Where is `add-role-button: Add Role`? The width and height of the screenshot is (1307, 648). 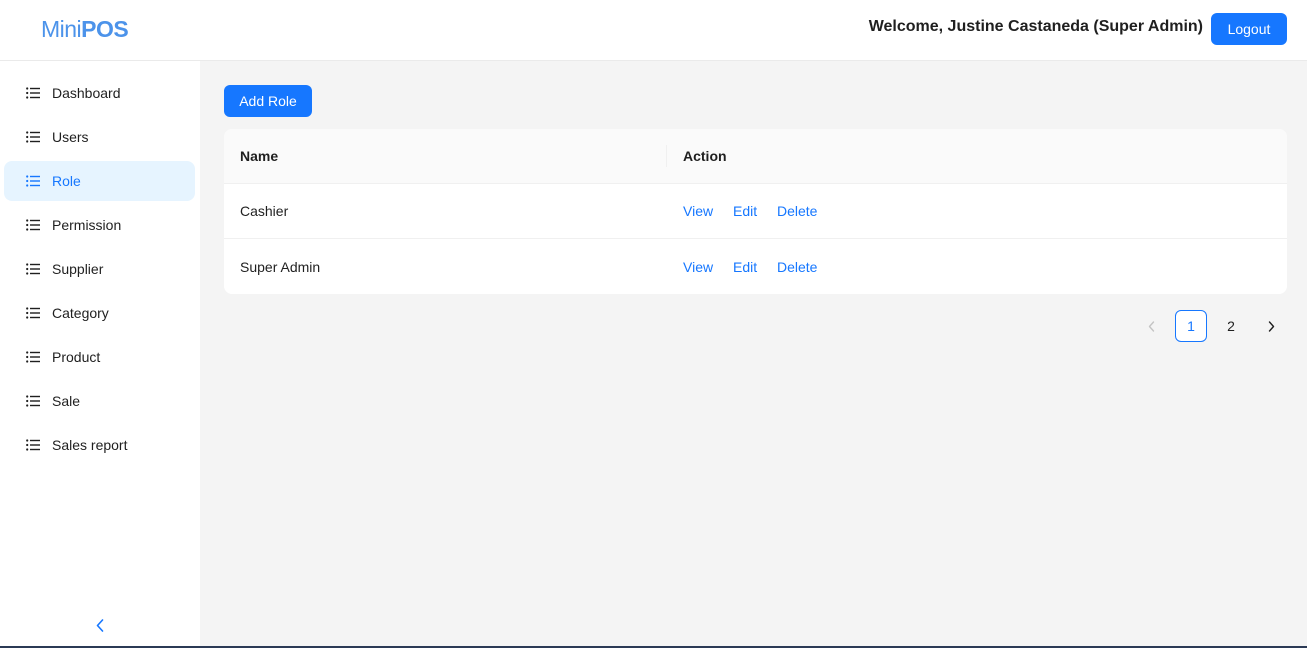 add-role-button: Add Role is located at coordinates (268, 101).